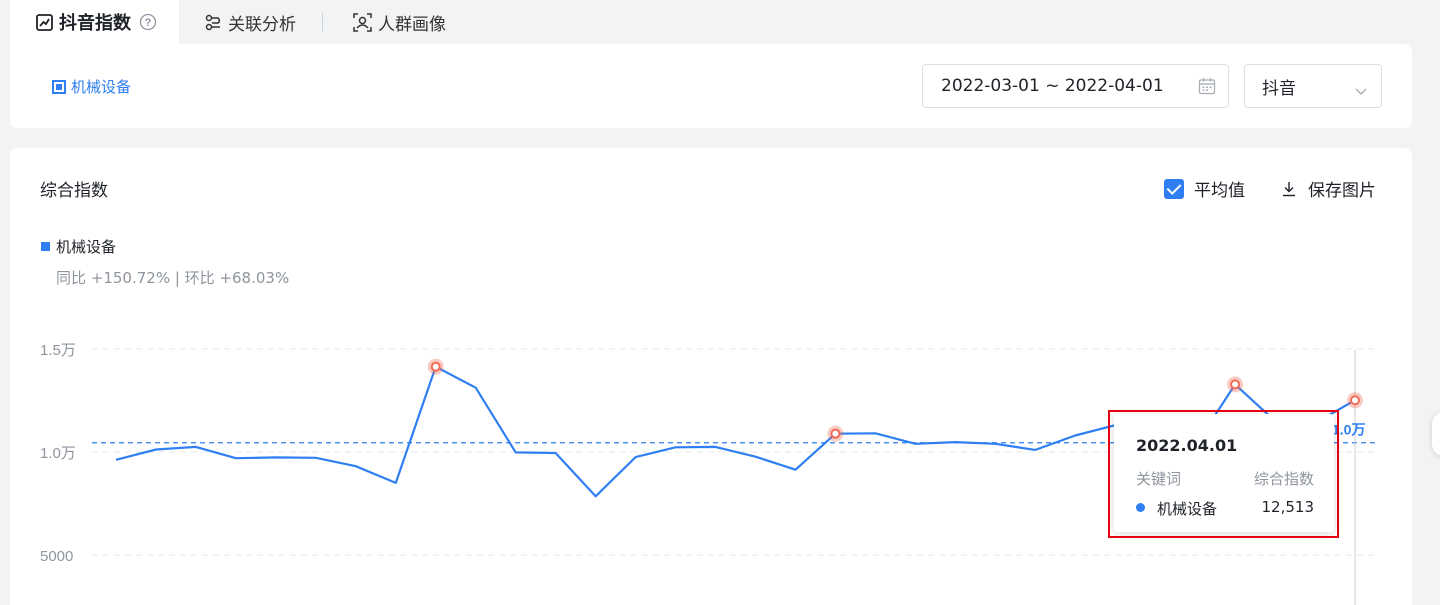 The image size is (1440, 605). What do you see at coordinates (58, 453) in the screenshot?
I see `y-tick-label: 1.0万` at bounding box center [58, 453].